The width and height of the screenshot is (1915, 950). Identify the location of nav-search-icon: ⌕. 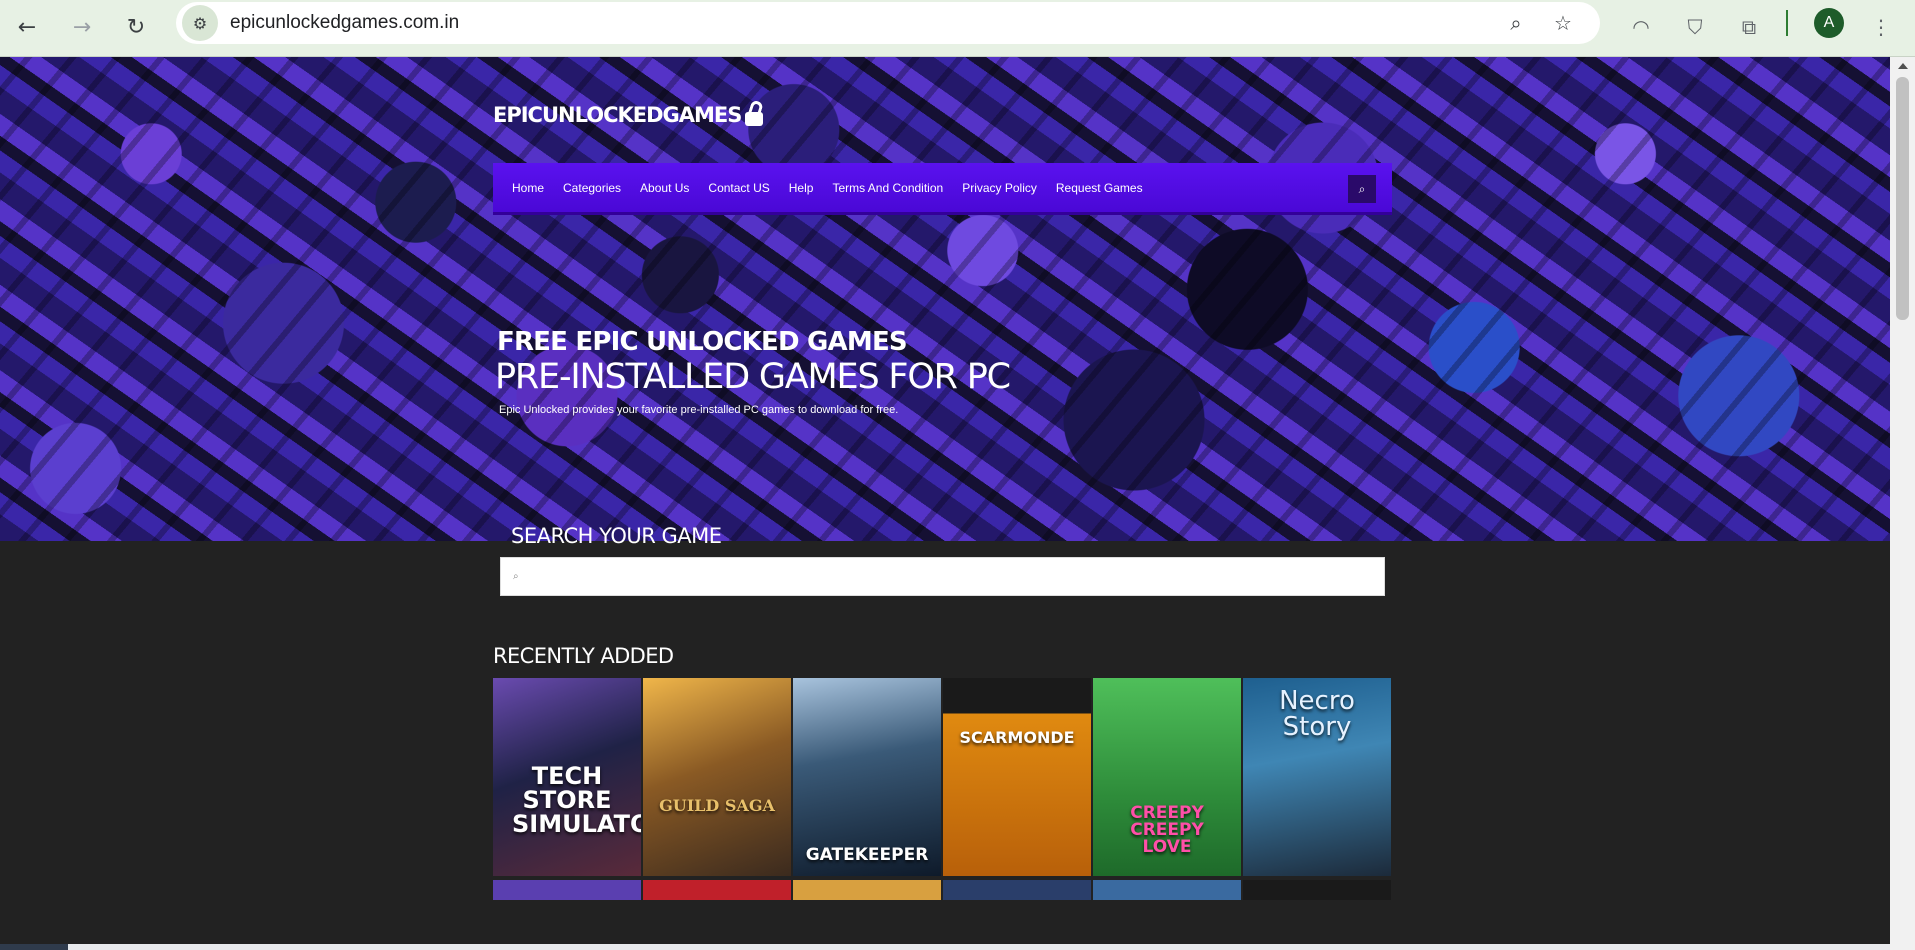
(1362, 189).